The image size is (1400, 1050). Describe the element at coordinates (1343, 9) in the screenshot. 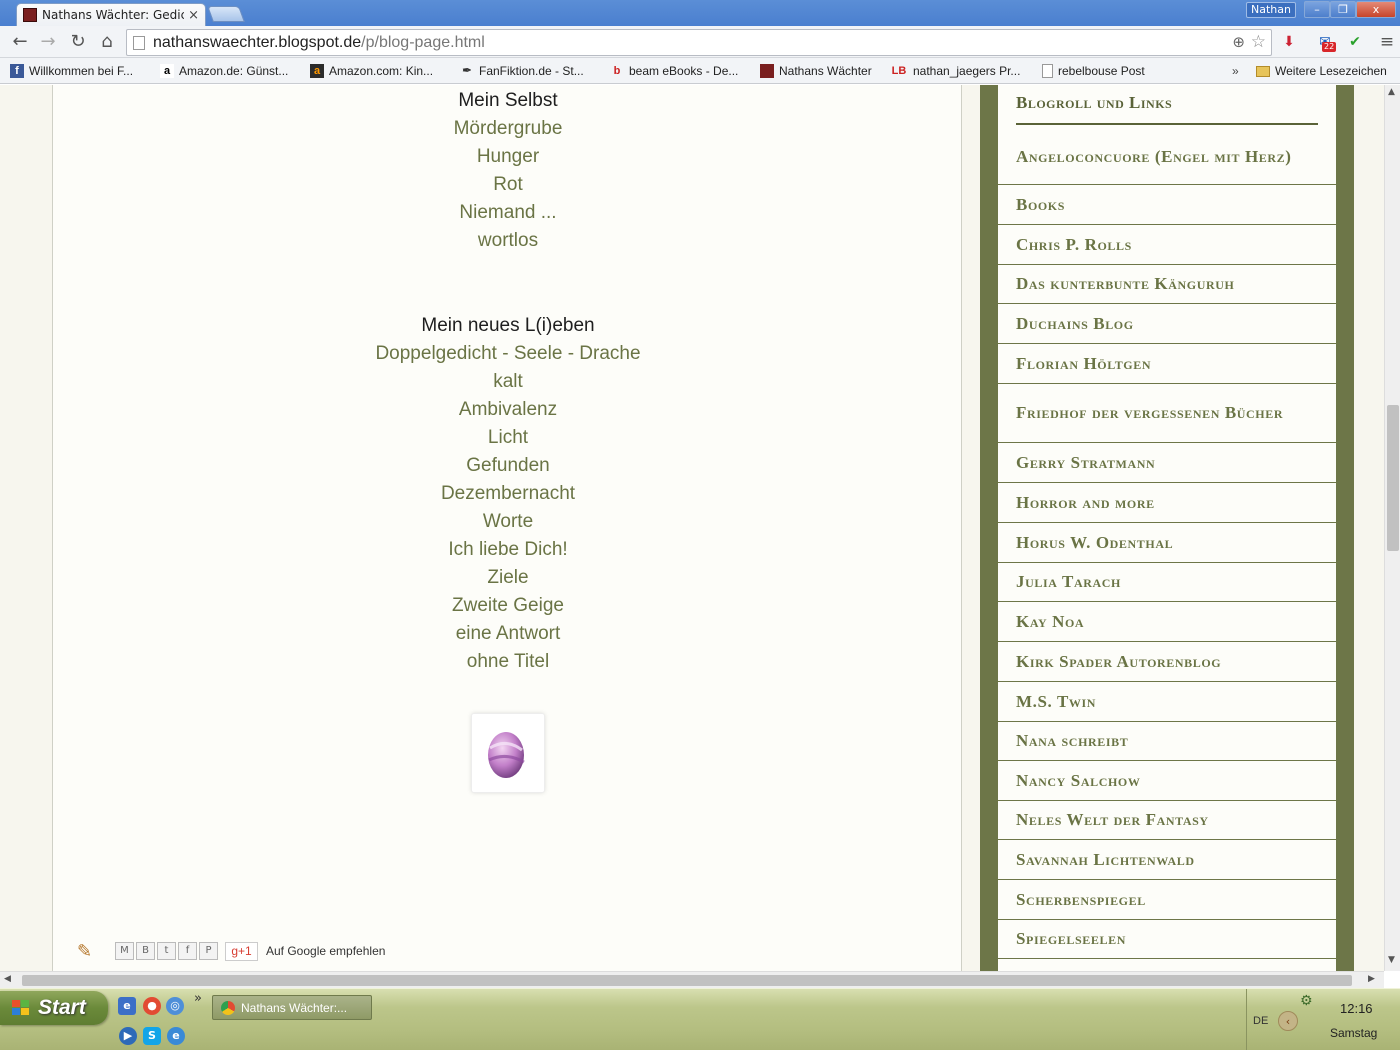

I see `maximize-button: ❐` at that location.